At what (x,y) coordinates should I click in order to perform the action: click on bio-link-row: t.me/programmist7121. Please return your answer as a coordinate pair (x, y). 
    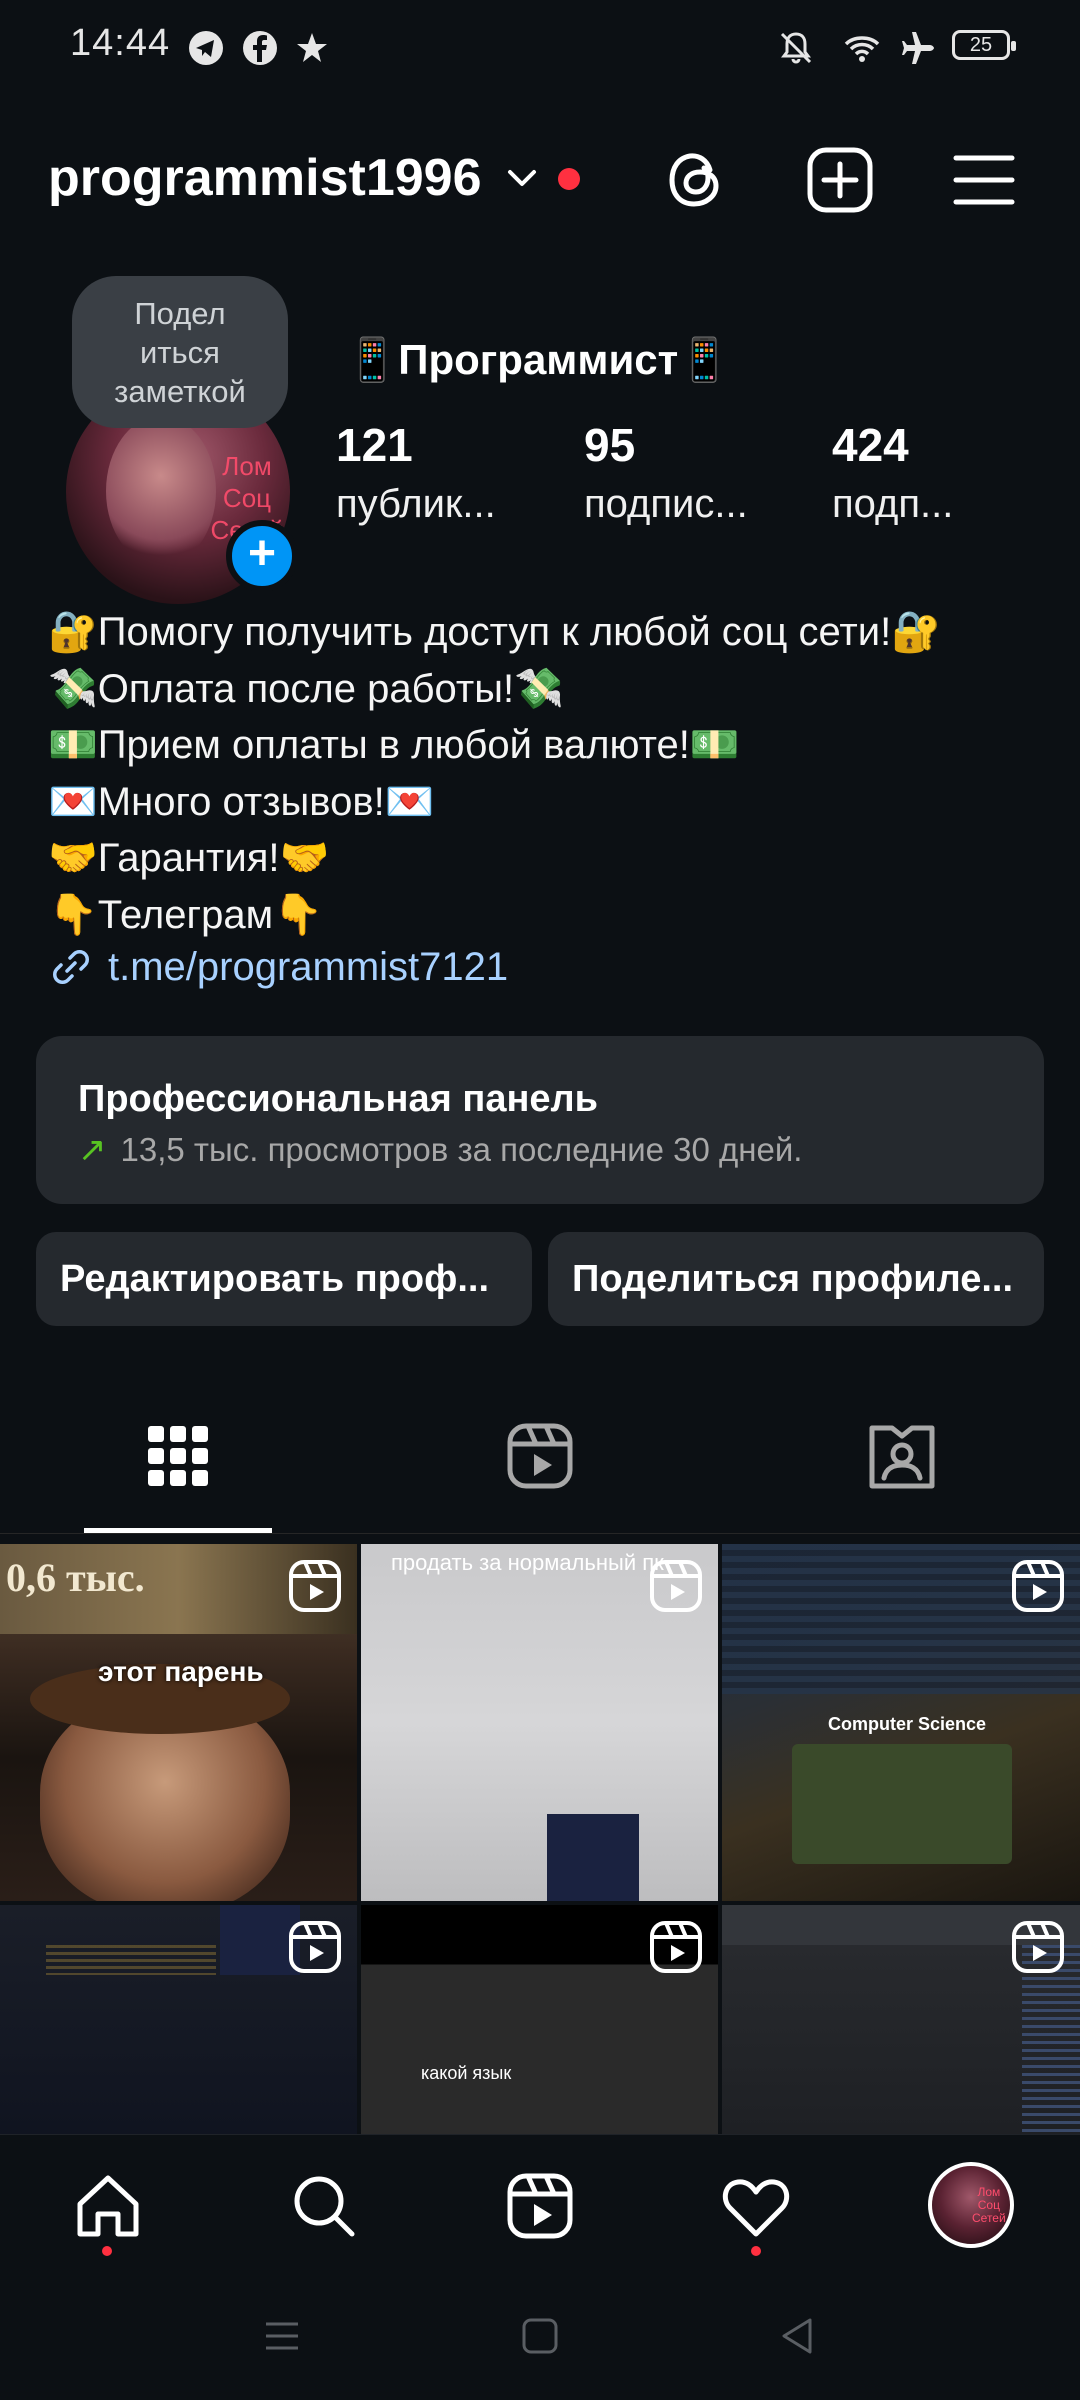
    Looking at the image, I should click on (278, 967).